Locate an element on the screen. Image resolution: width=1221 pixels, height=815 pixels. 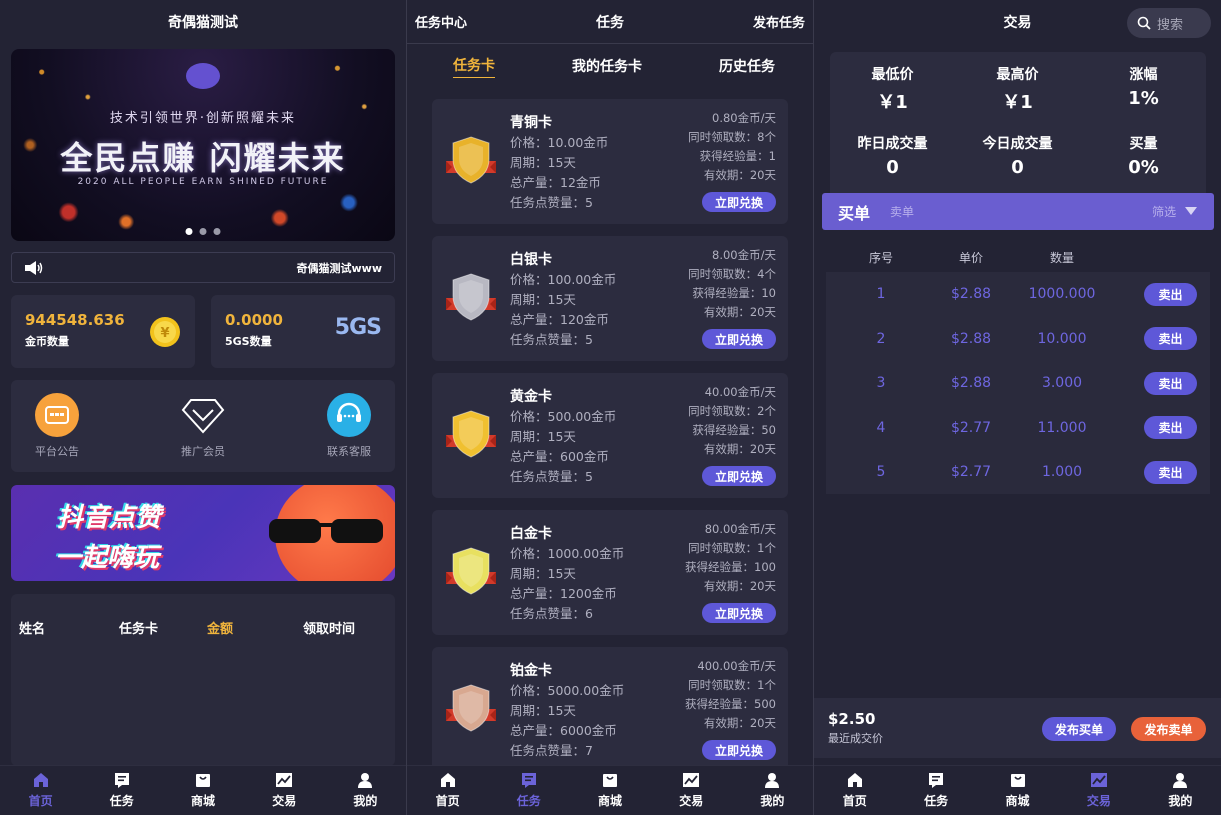
stat-label: 最高价 is located at coordinates (1017, 75).